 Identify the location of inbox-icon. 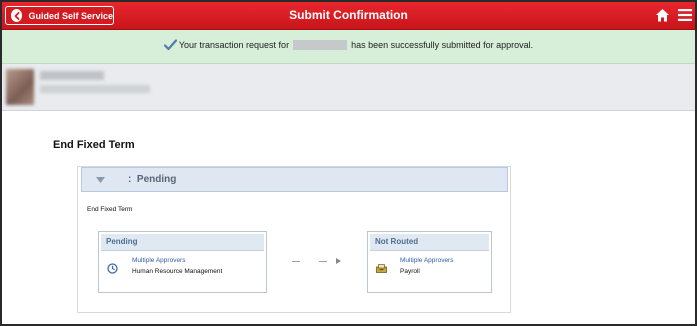
(381, 268).